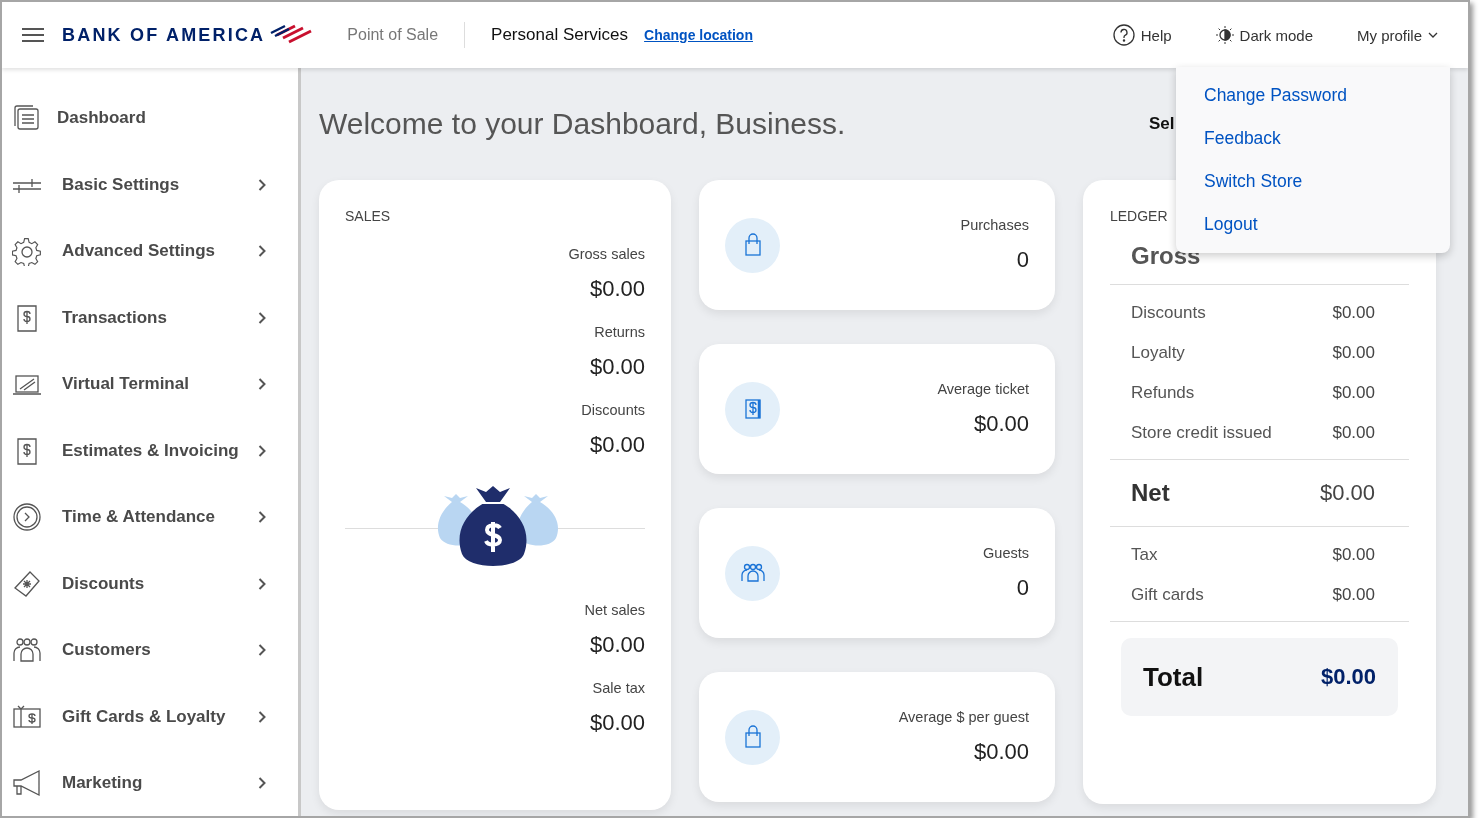  What do you see at coordinates (1166, 256) in the screenshot?
I see `ledger-label: Gross` at bounding box center [1166, 256].